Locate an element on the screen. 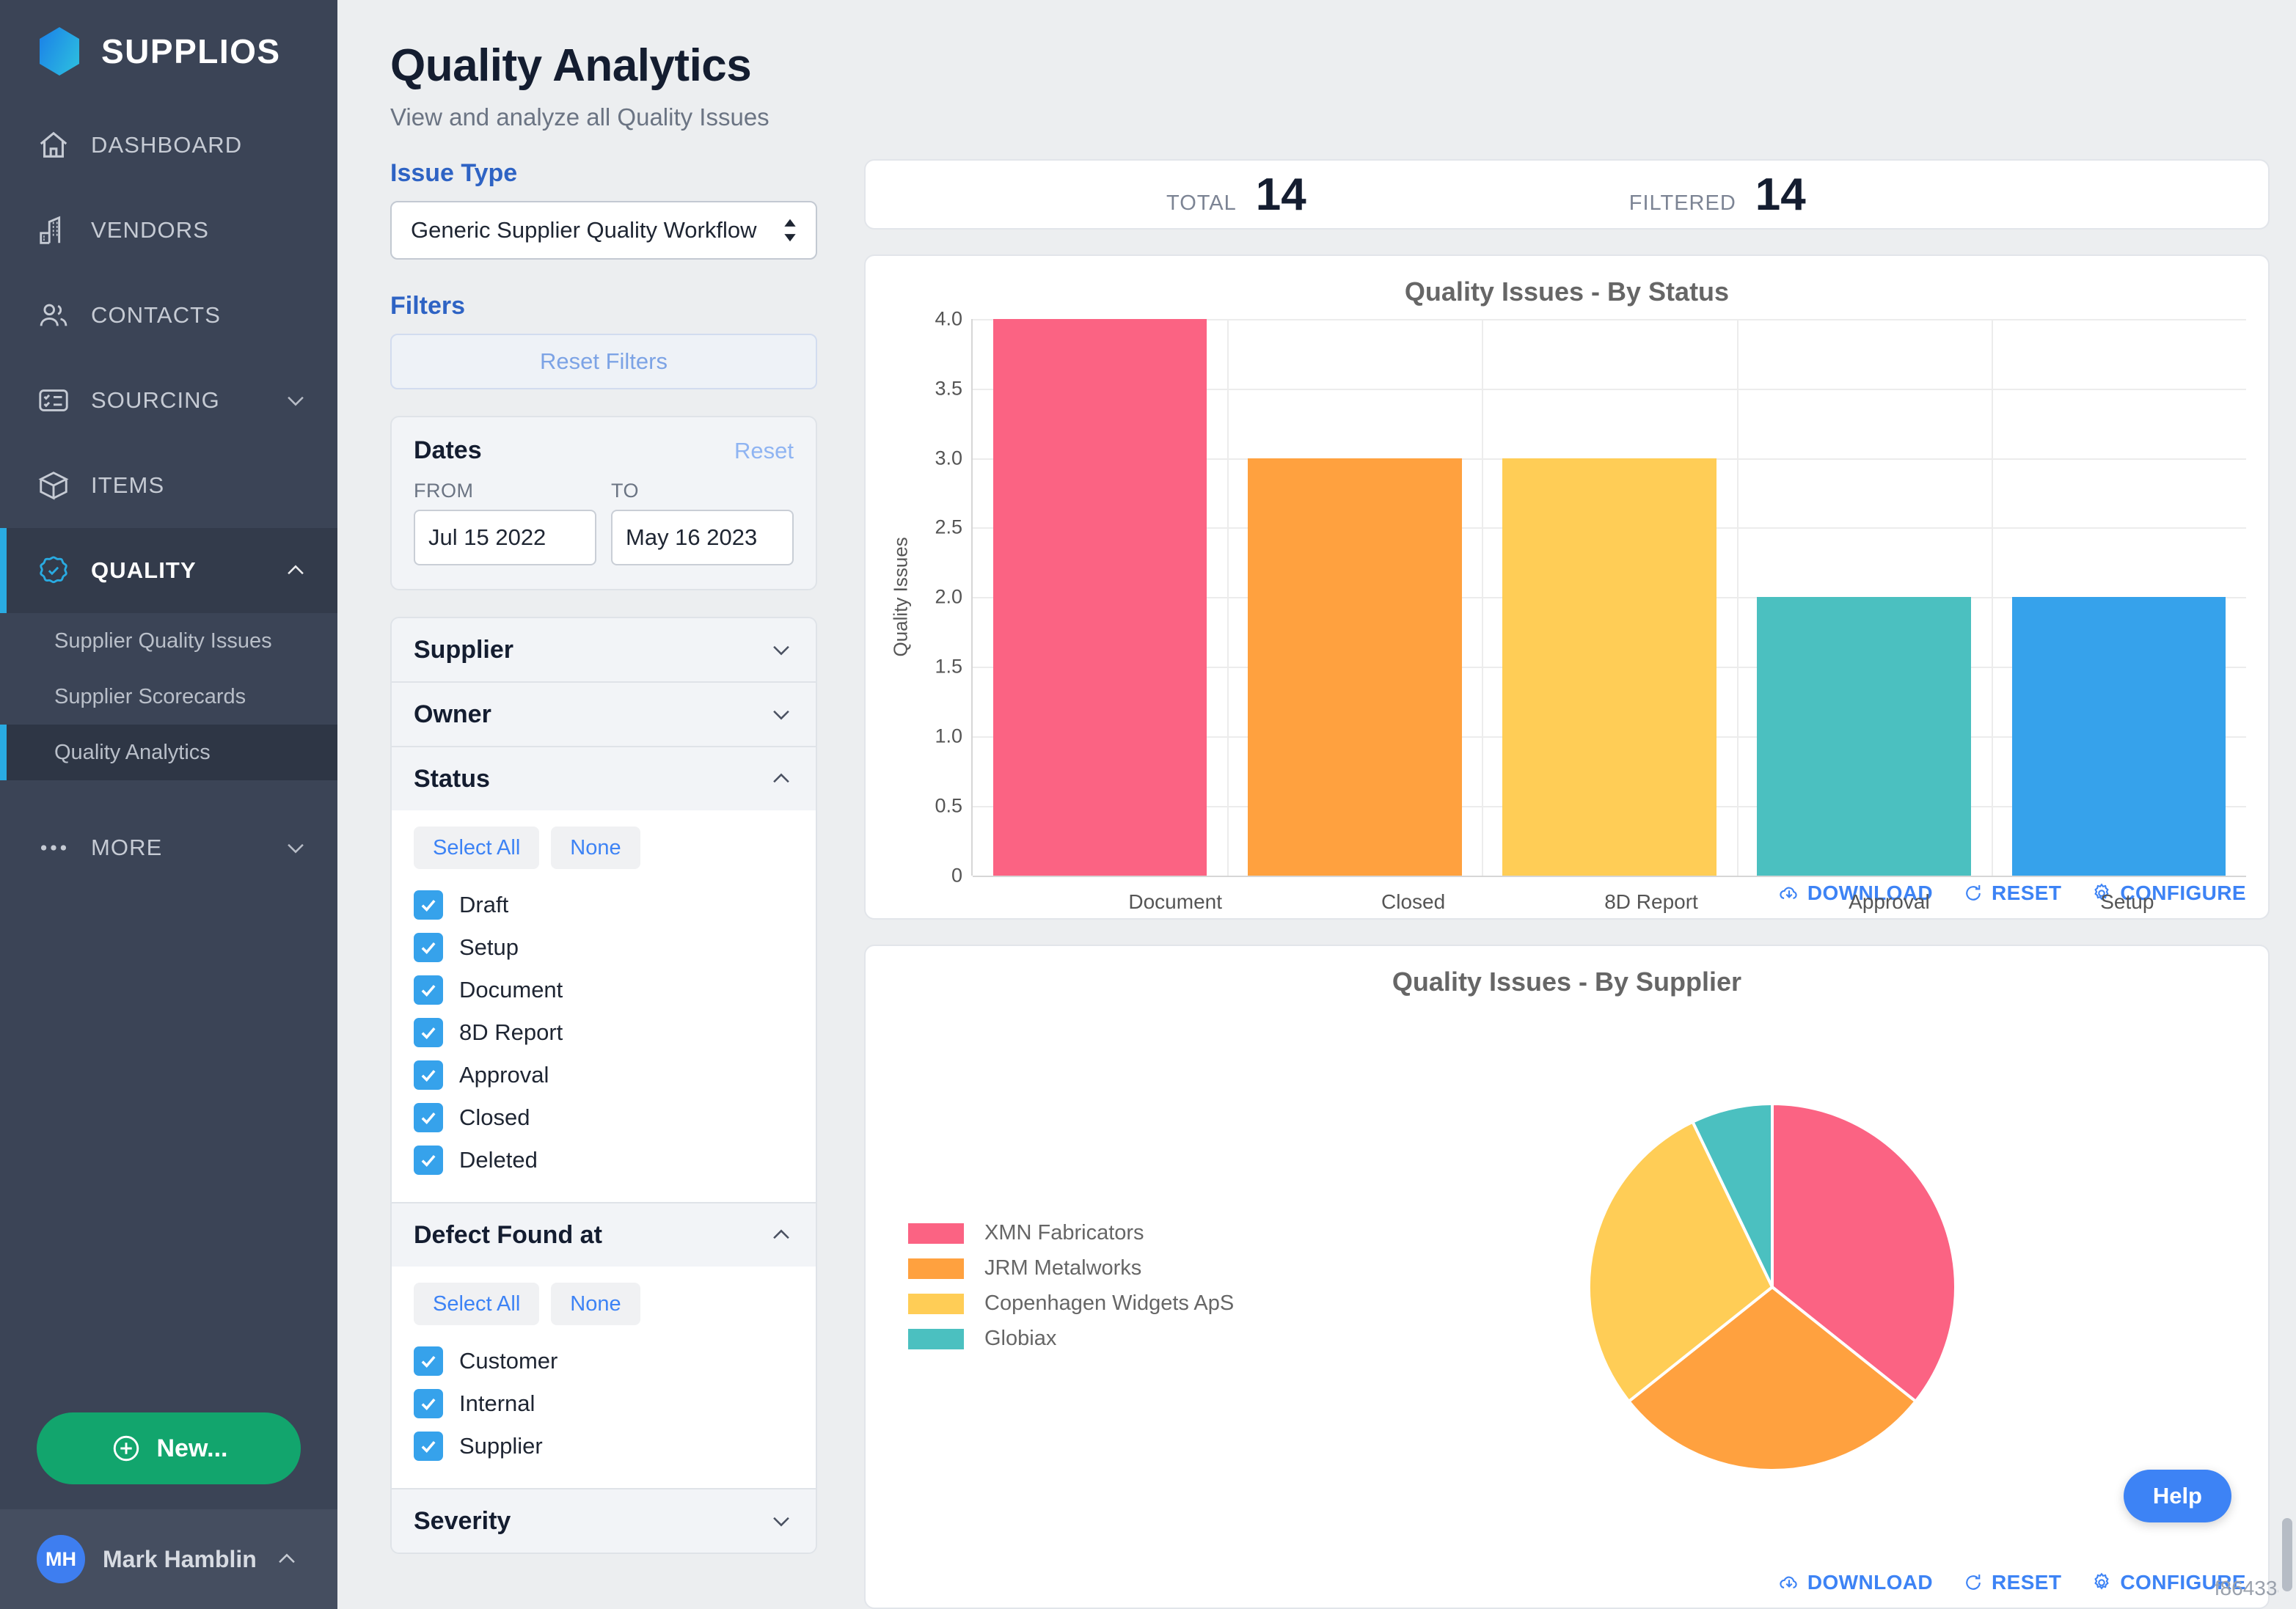 The image size is (2296, 1609). legend-item: XMN Fabricators is located at coordinates (1103, 1233).